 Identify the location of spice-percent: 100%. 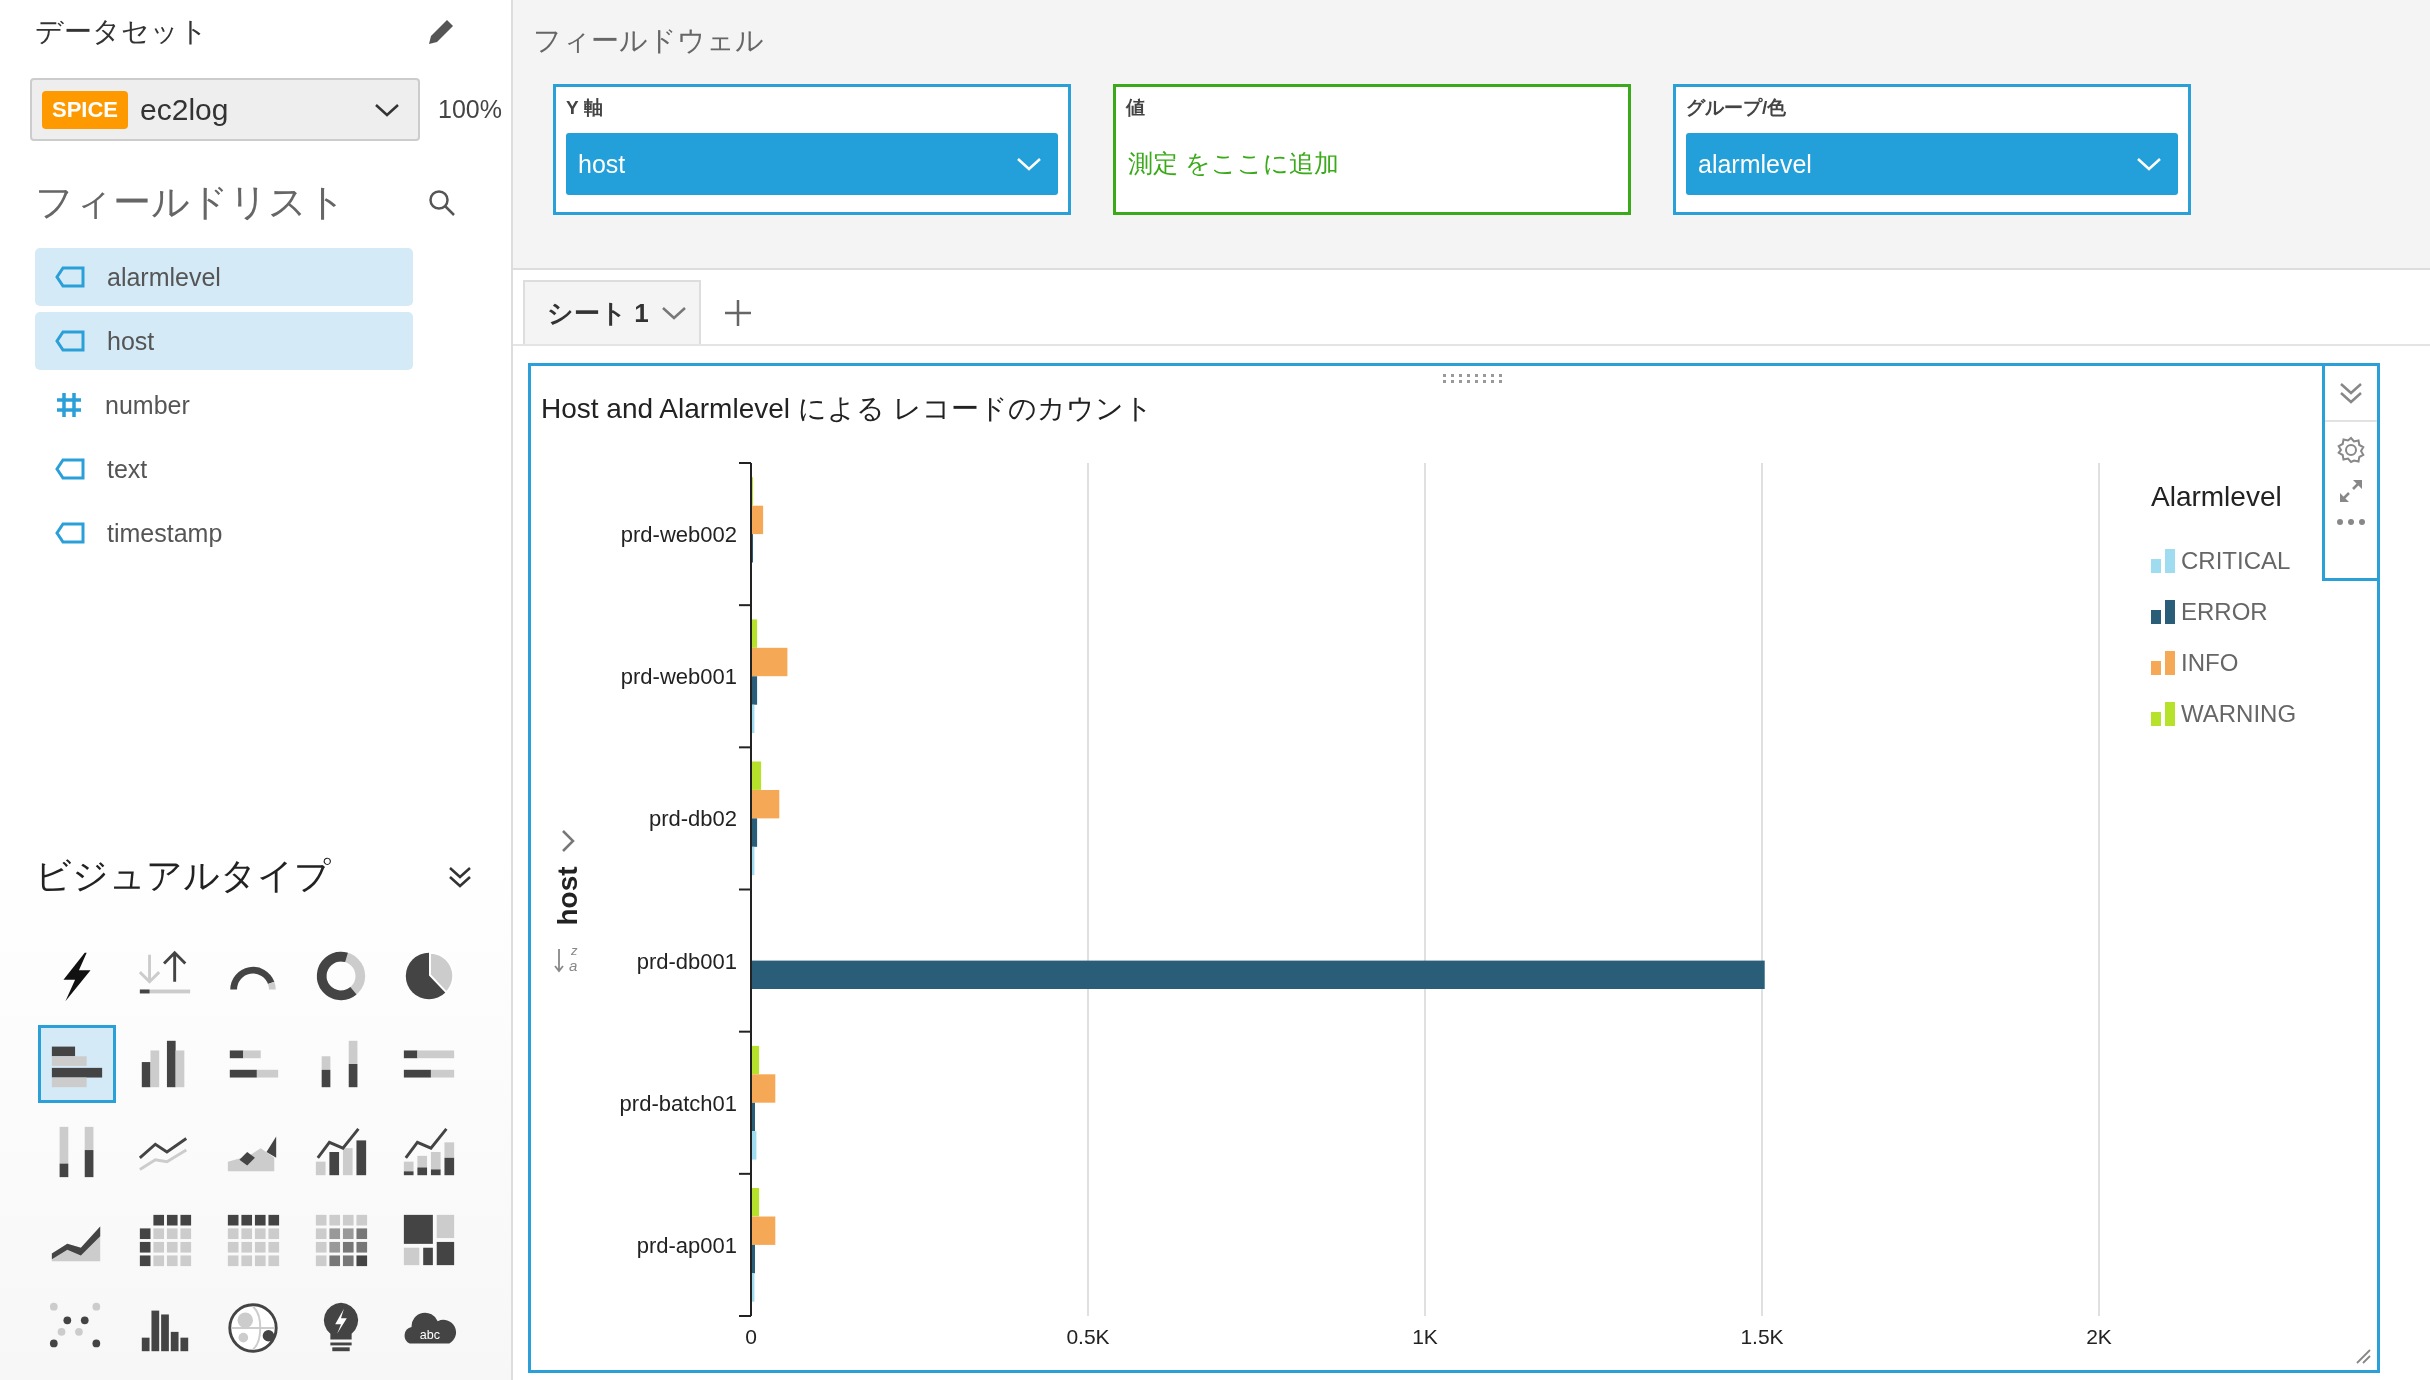
(470, 109).